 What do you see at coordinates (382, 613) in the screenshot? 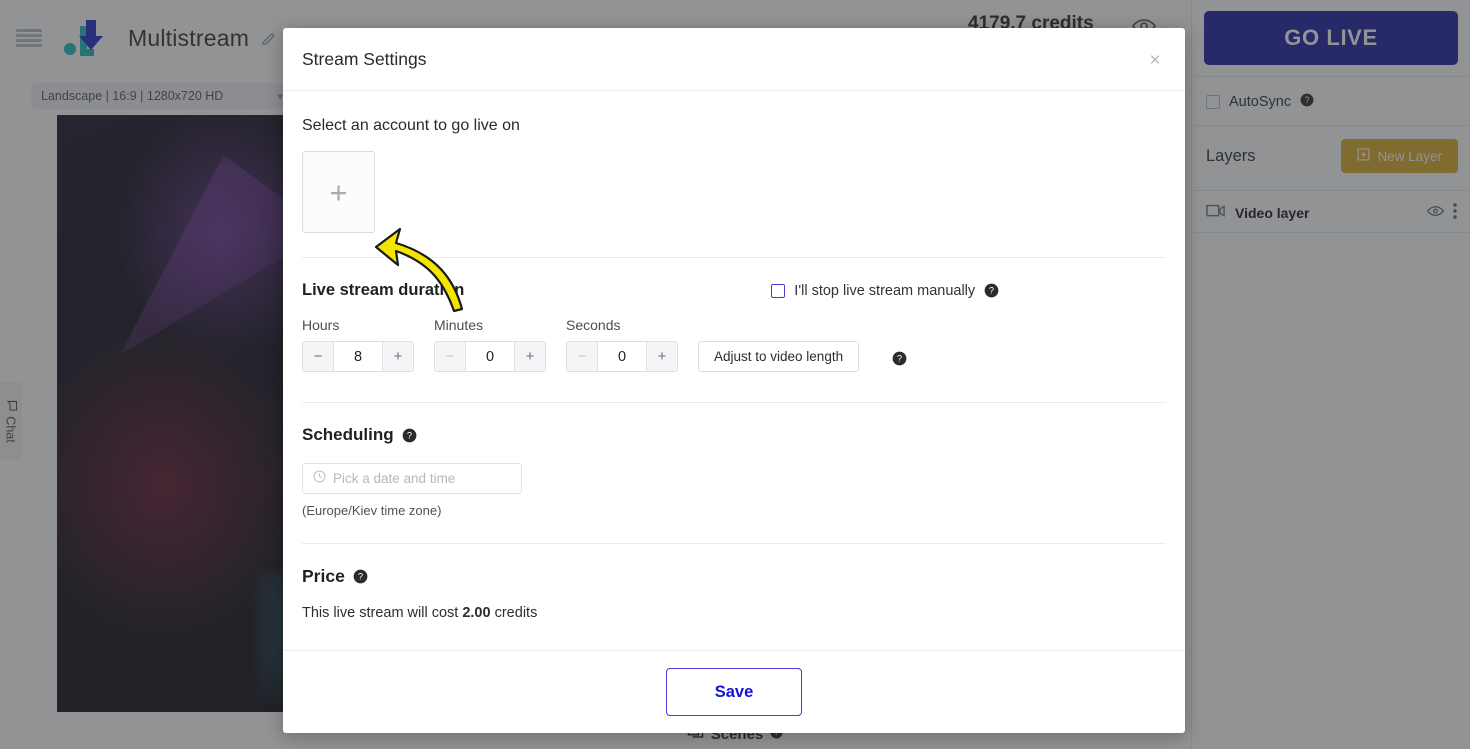
I see `price-text-before: This live stream will cost` at bounding box center [382, 613].